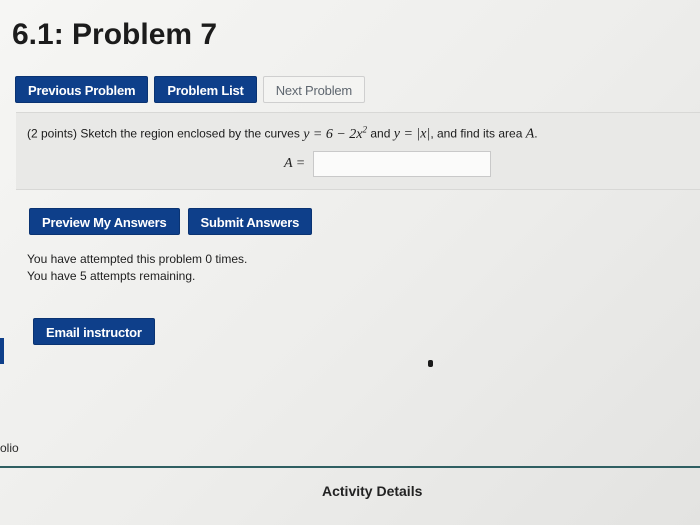  I want to click on curve-2: y = |x|, so click(412, 134).